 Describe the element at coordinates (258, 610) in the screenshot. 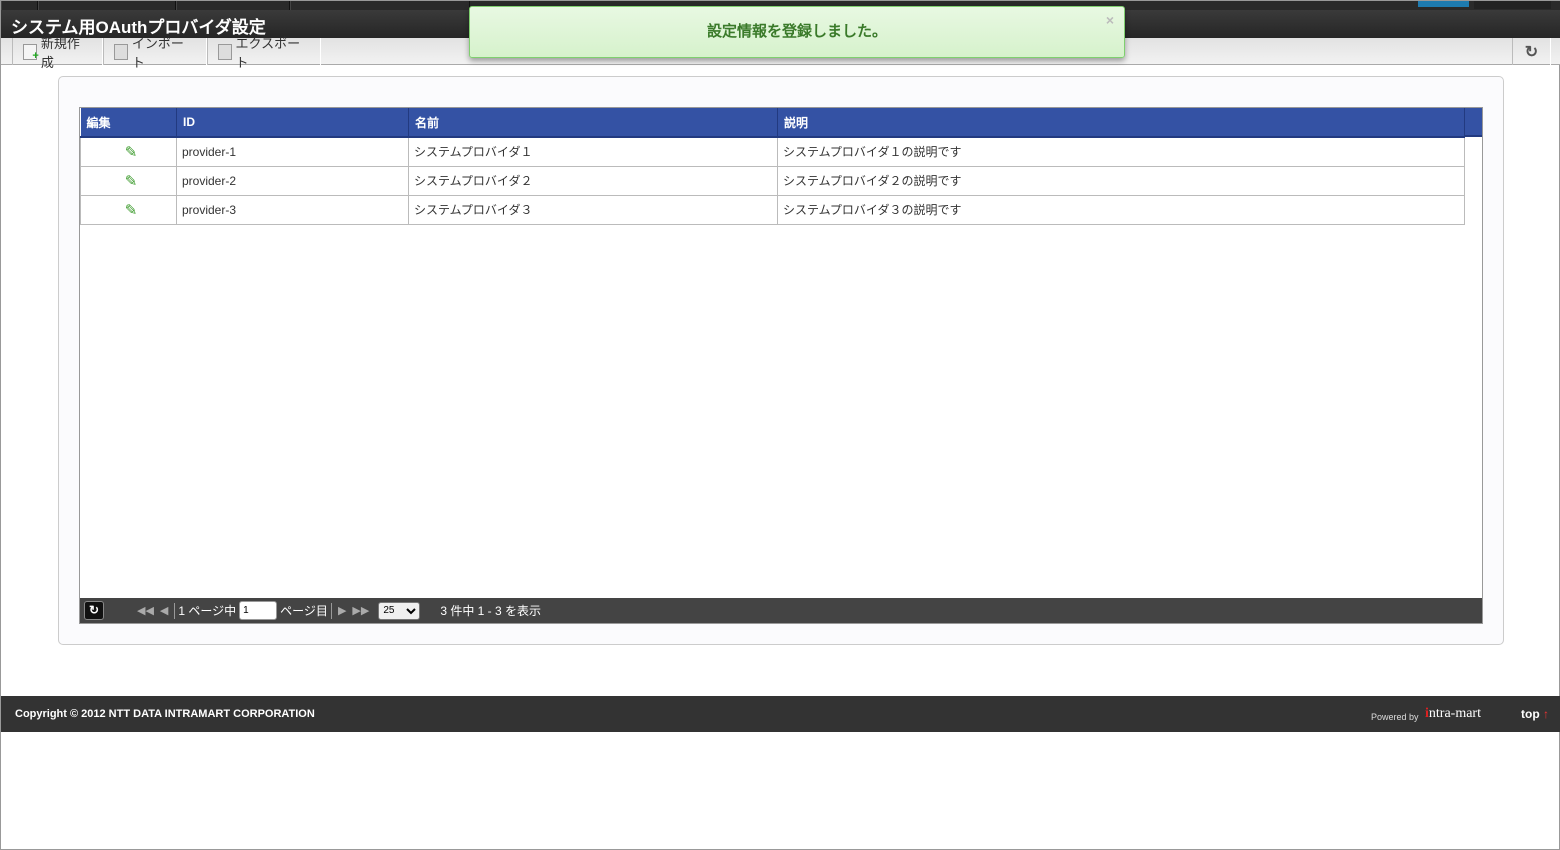

I see `page-input` at that location.